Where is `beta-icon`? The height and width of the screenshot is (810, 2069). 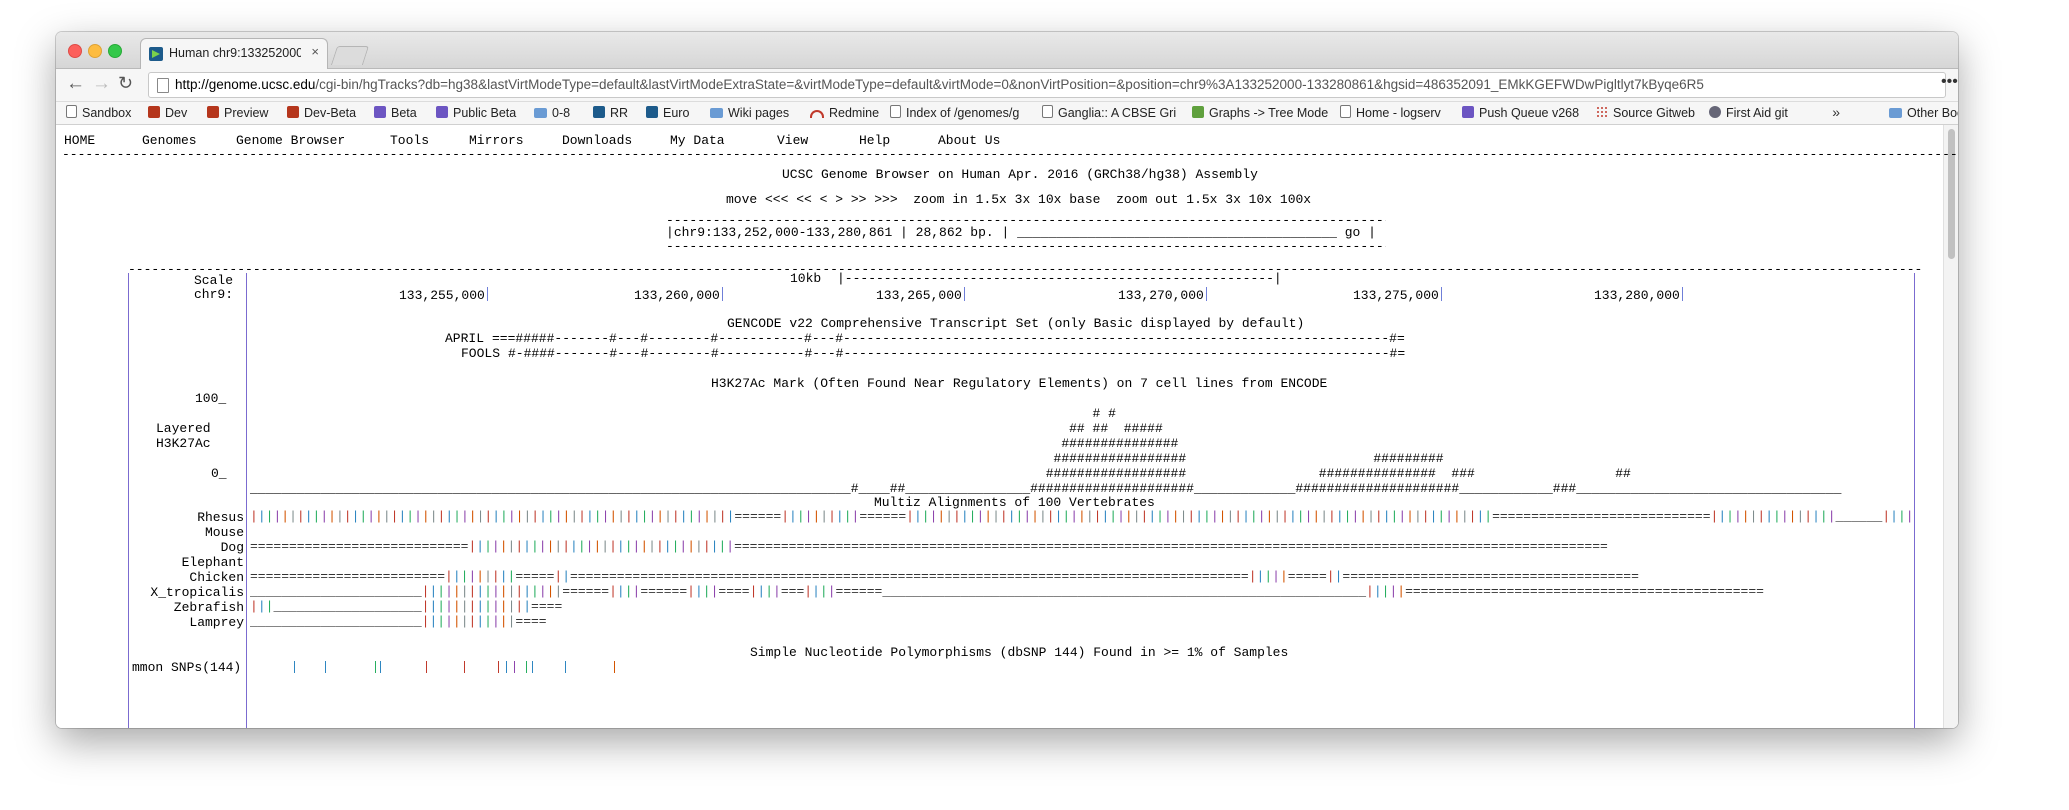 beta-icon is located at coordinates (380, 112).